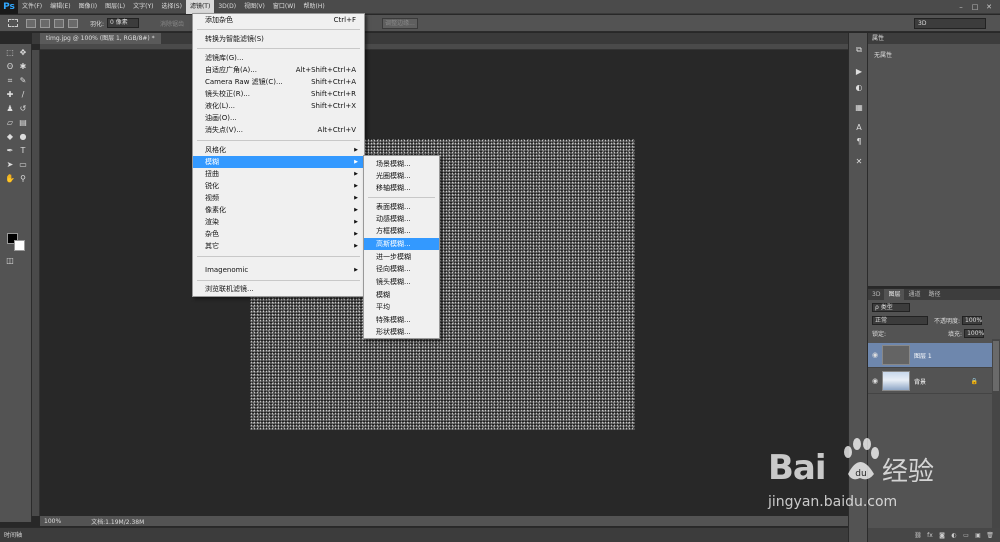 The width and height of the screenshot is (1000, 542). I want to click on magic-wand-icon: ✱, so click(23, 67).